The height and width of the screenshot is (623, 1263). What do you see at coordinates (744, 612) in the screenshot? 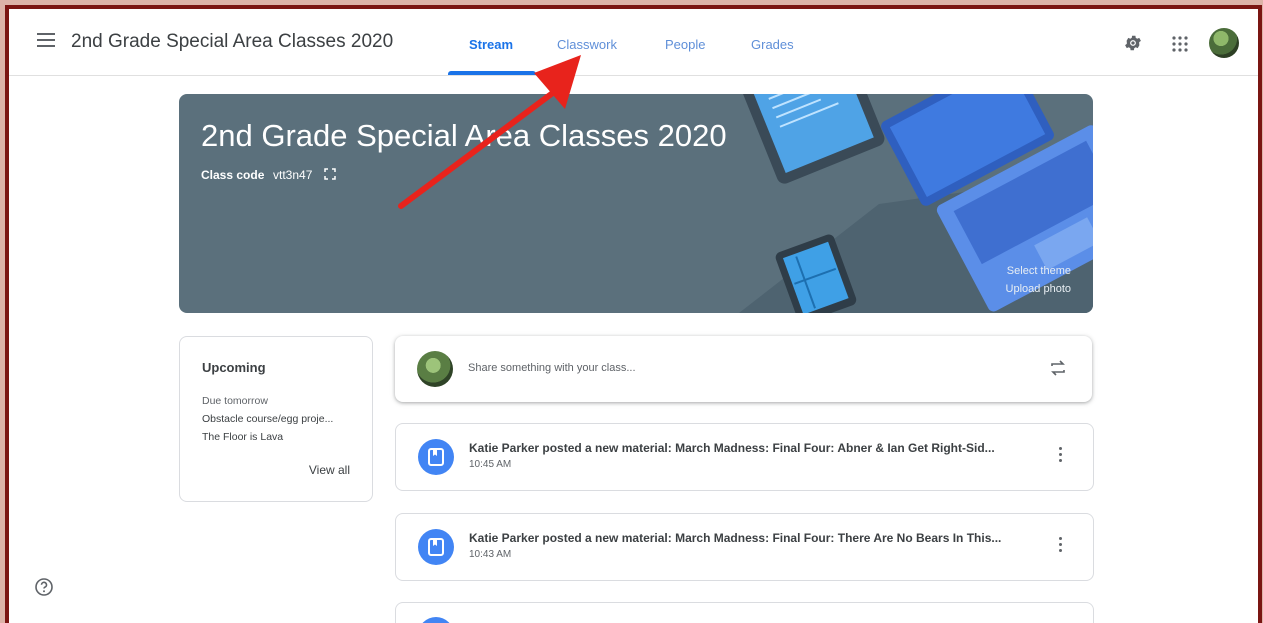
I see `stream-post` at bounding box center [744, 612].